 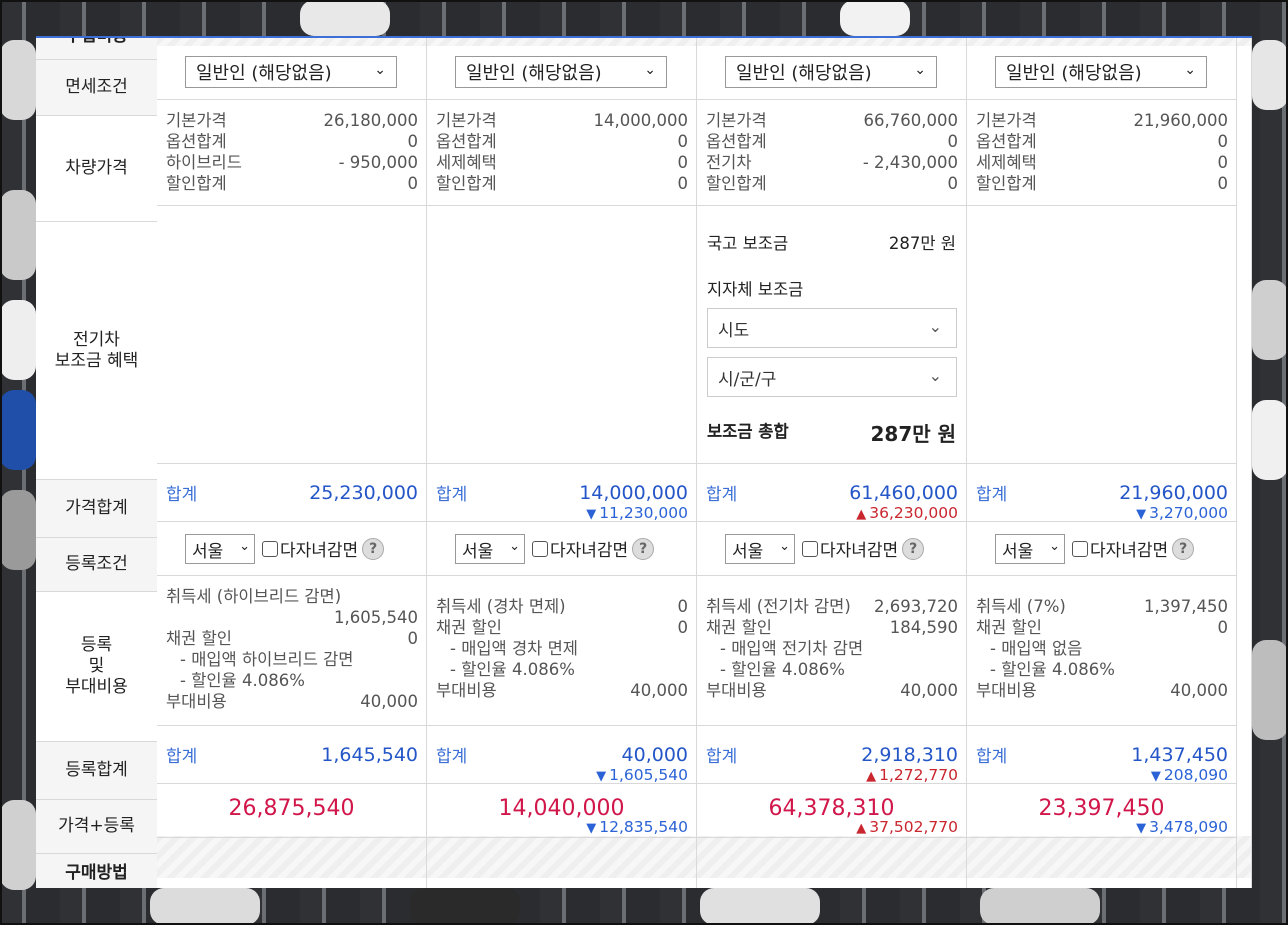 I want to click on price-line-value: 66,760,000, so click(x=910, y=120).